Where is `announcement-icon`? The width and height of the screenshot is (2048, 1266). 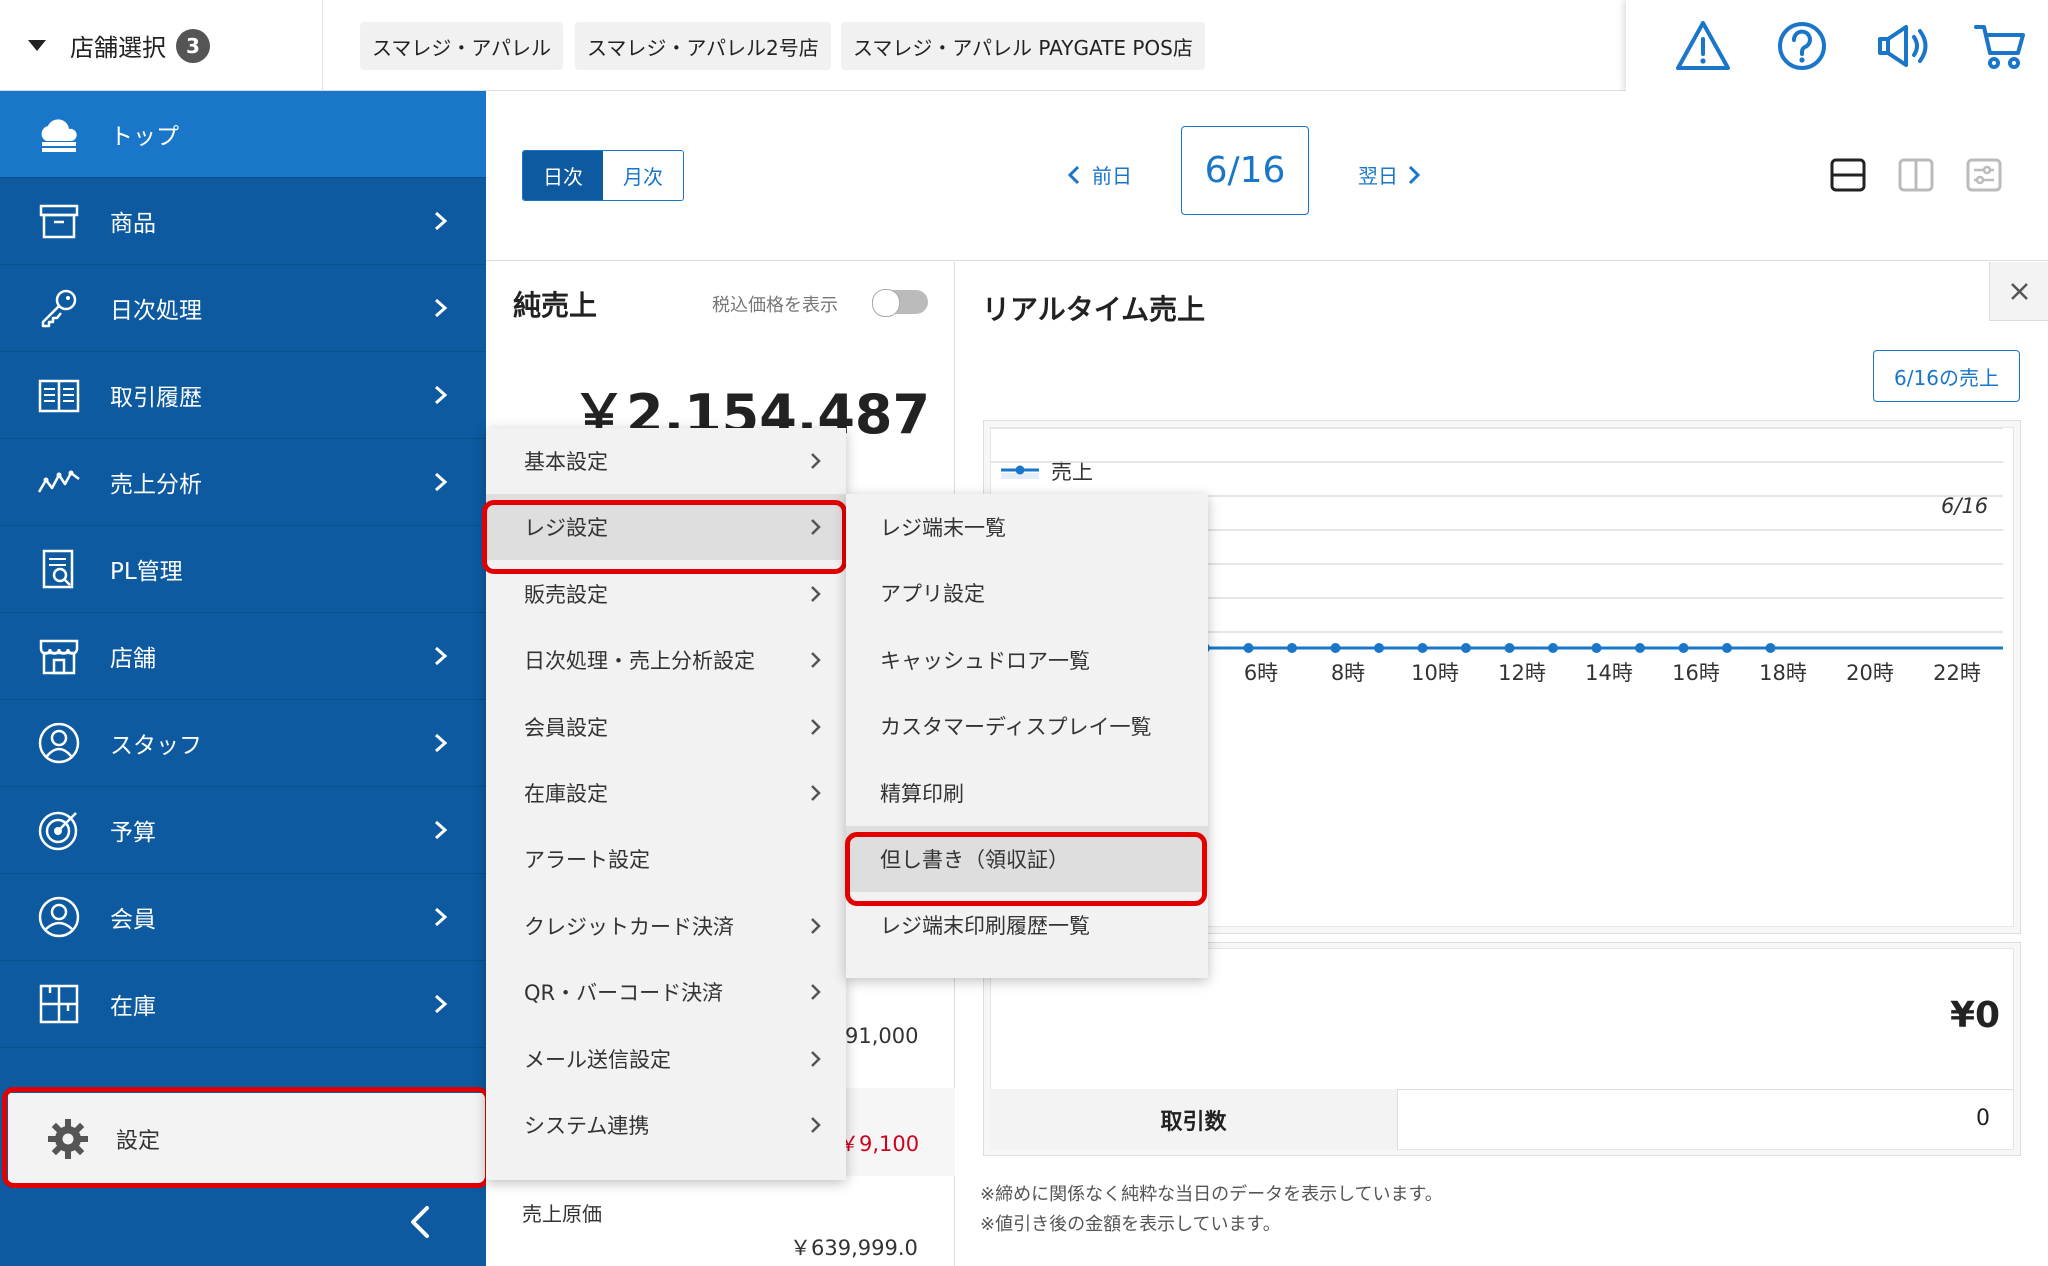 announcement-icon is located at coordinates (1903, 46).